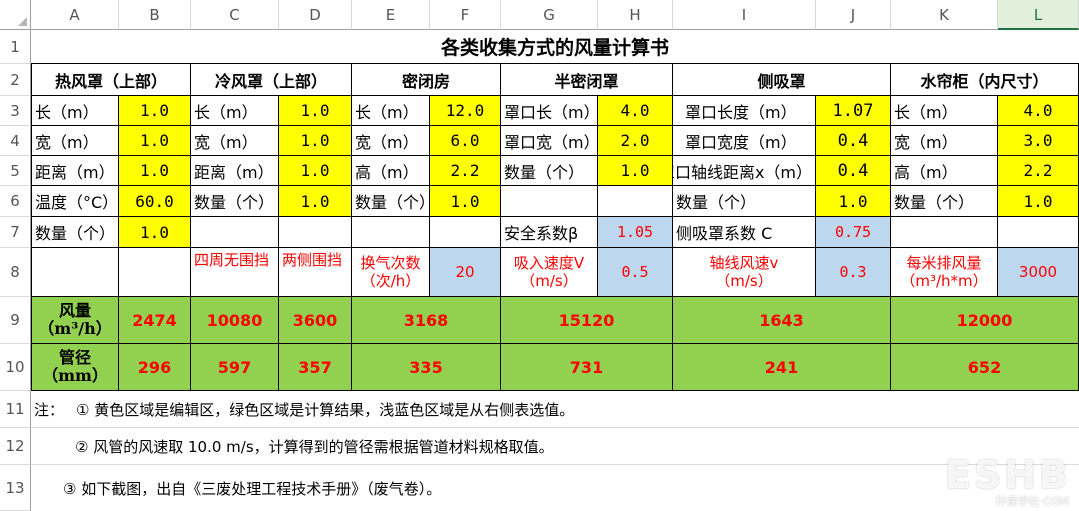  I want to click on row-header-4: 4, so click(15, 141).